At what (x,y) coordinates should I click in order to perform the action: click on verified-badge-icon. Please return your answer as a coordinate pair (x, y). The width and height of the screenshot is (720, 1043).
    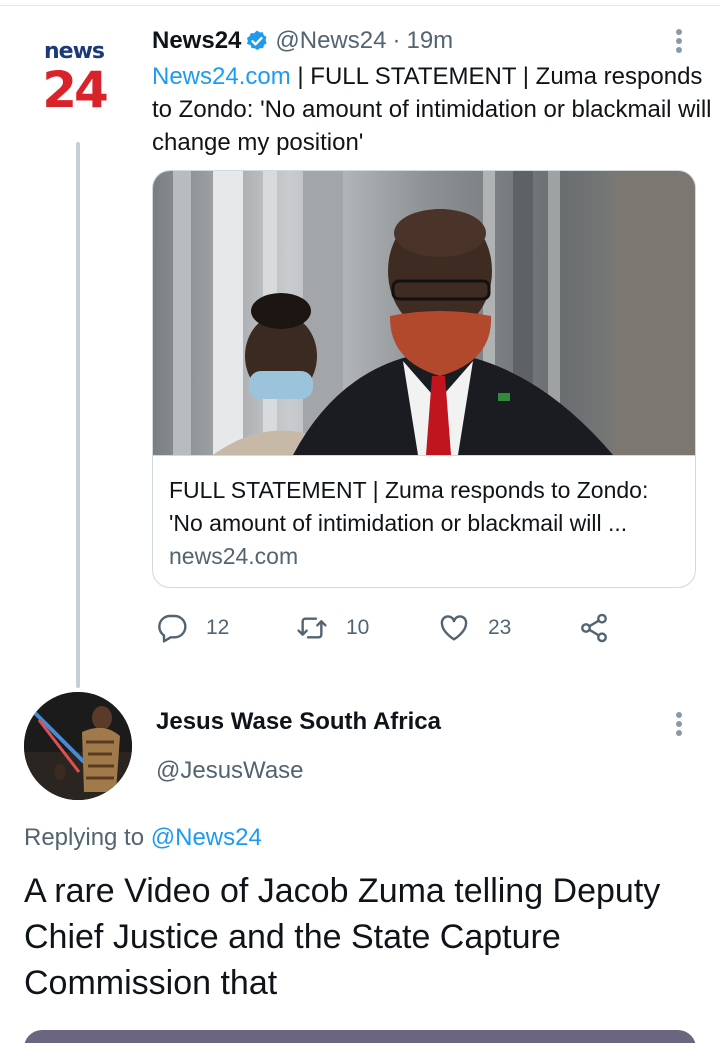
    Looking at the image, I should click on (257, 40).